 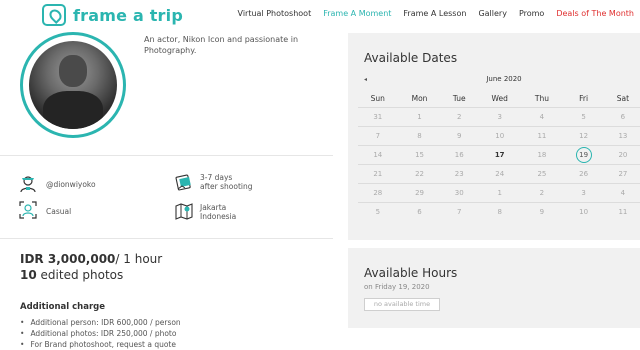 What do you see at coordinates (378, 192) in the screenshot?
I see `calendar-day: 28` at bounding box center [378, 192].